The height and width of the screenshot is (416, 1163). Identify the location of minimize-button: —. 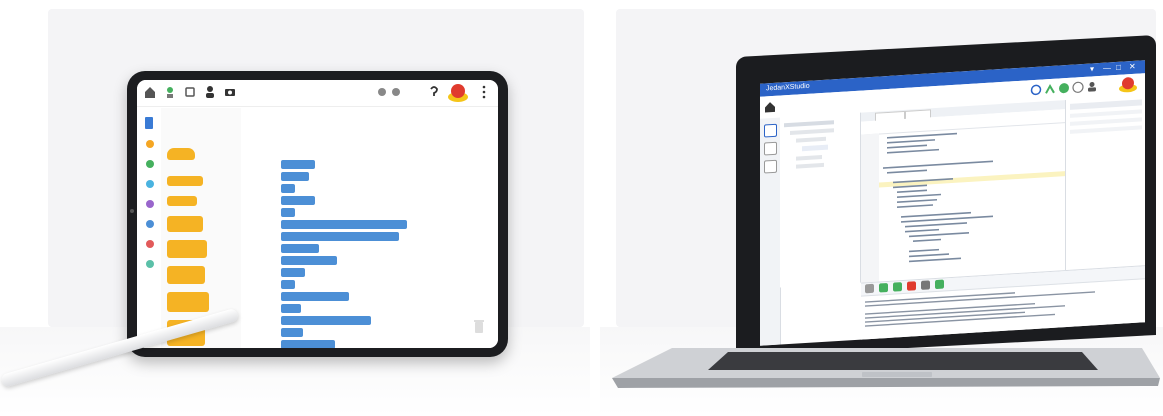
(1107, 67).